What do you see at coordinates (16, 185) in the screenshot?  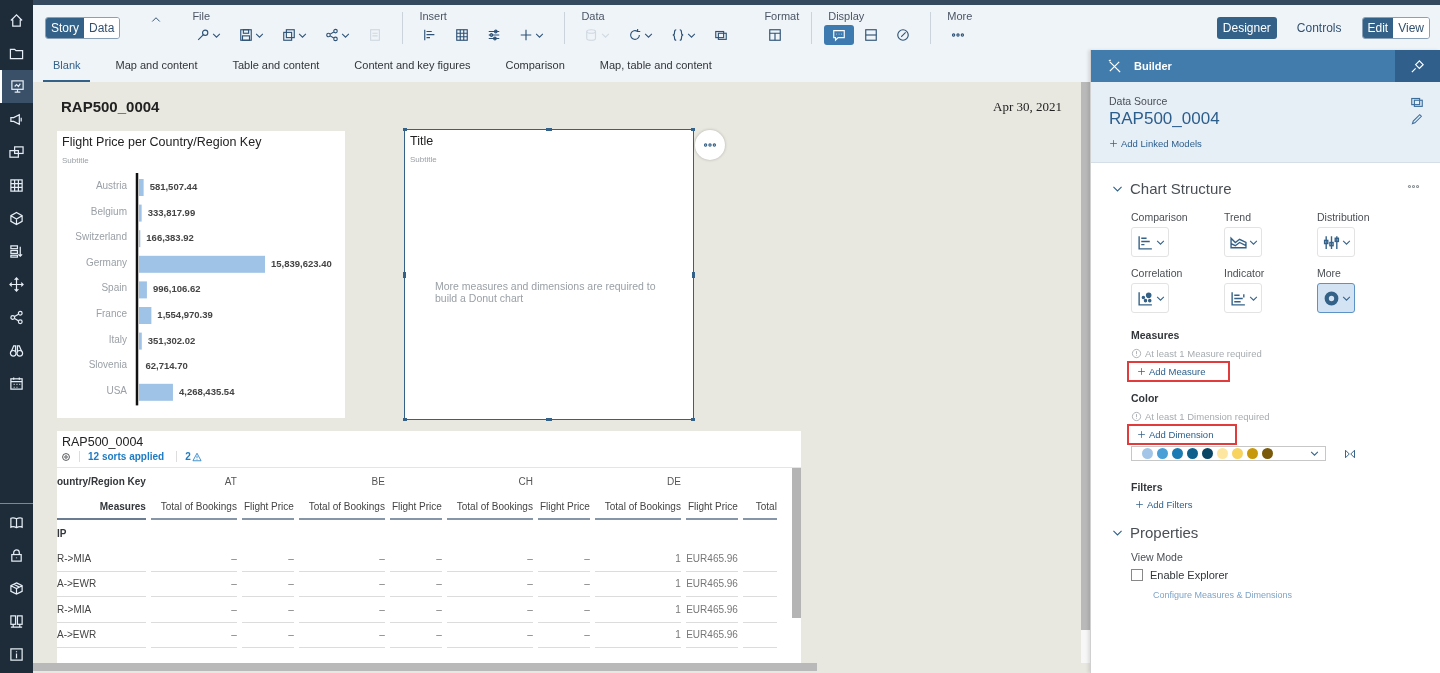 I see `table-icon` at bounding box center [16, 185].